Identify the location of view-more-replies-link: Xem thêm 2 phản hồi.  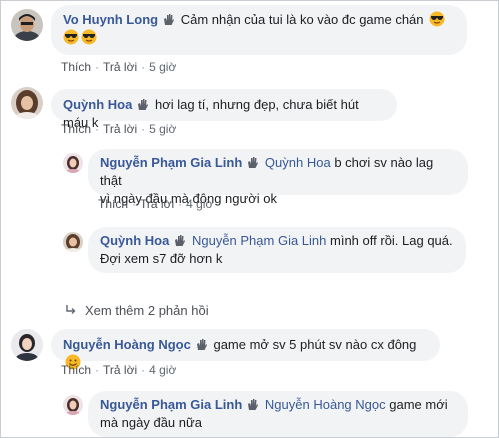
(137, 310).